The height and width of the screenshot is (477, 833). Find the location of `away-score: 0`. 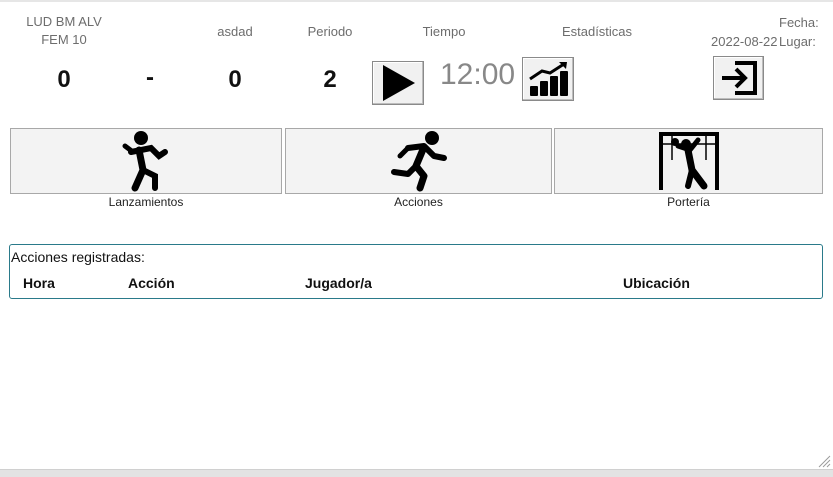

away-score: 0 is located at coordinates (235, 79).